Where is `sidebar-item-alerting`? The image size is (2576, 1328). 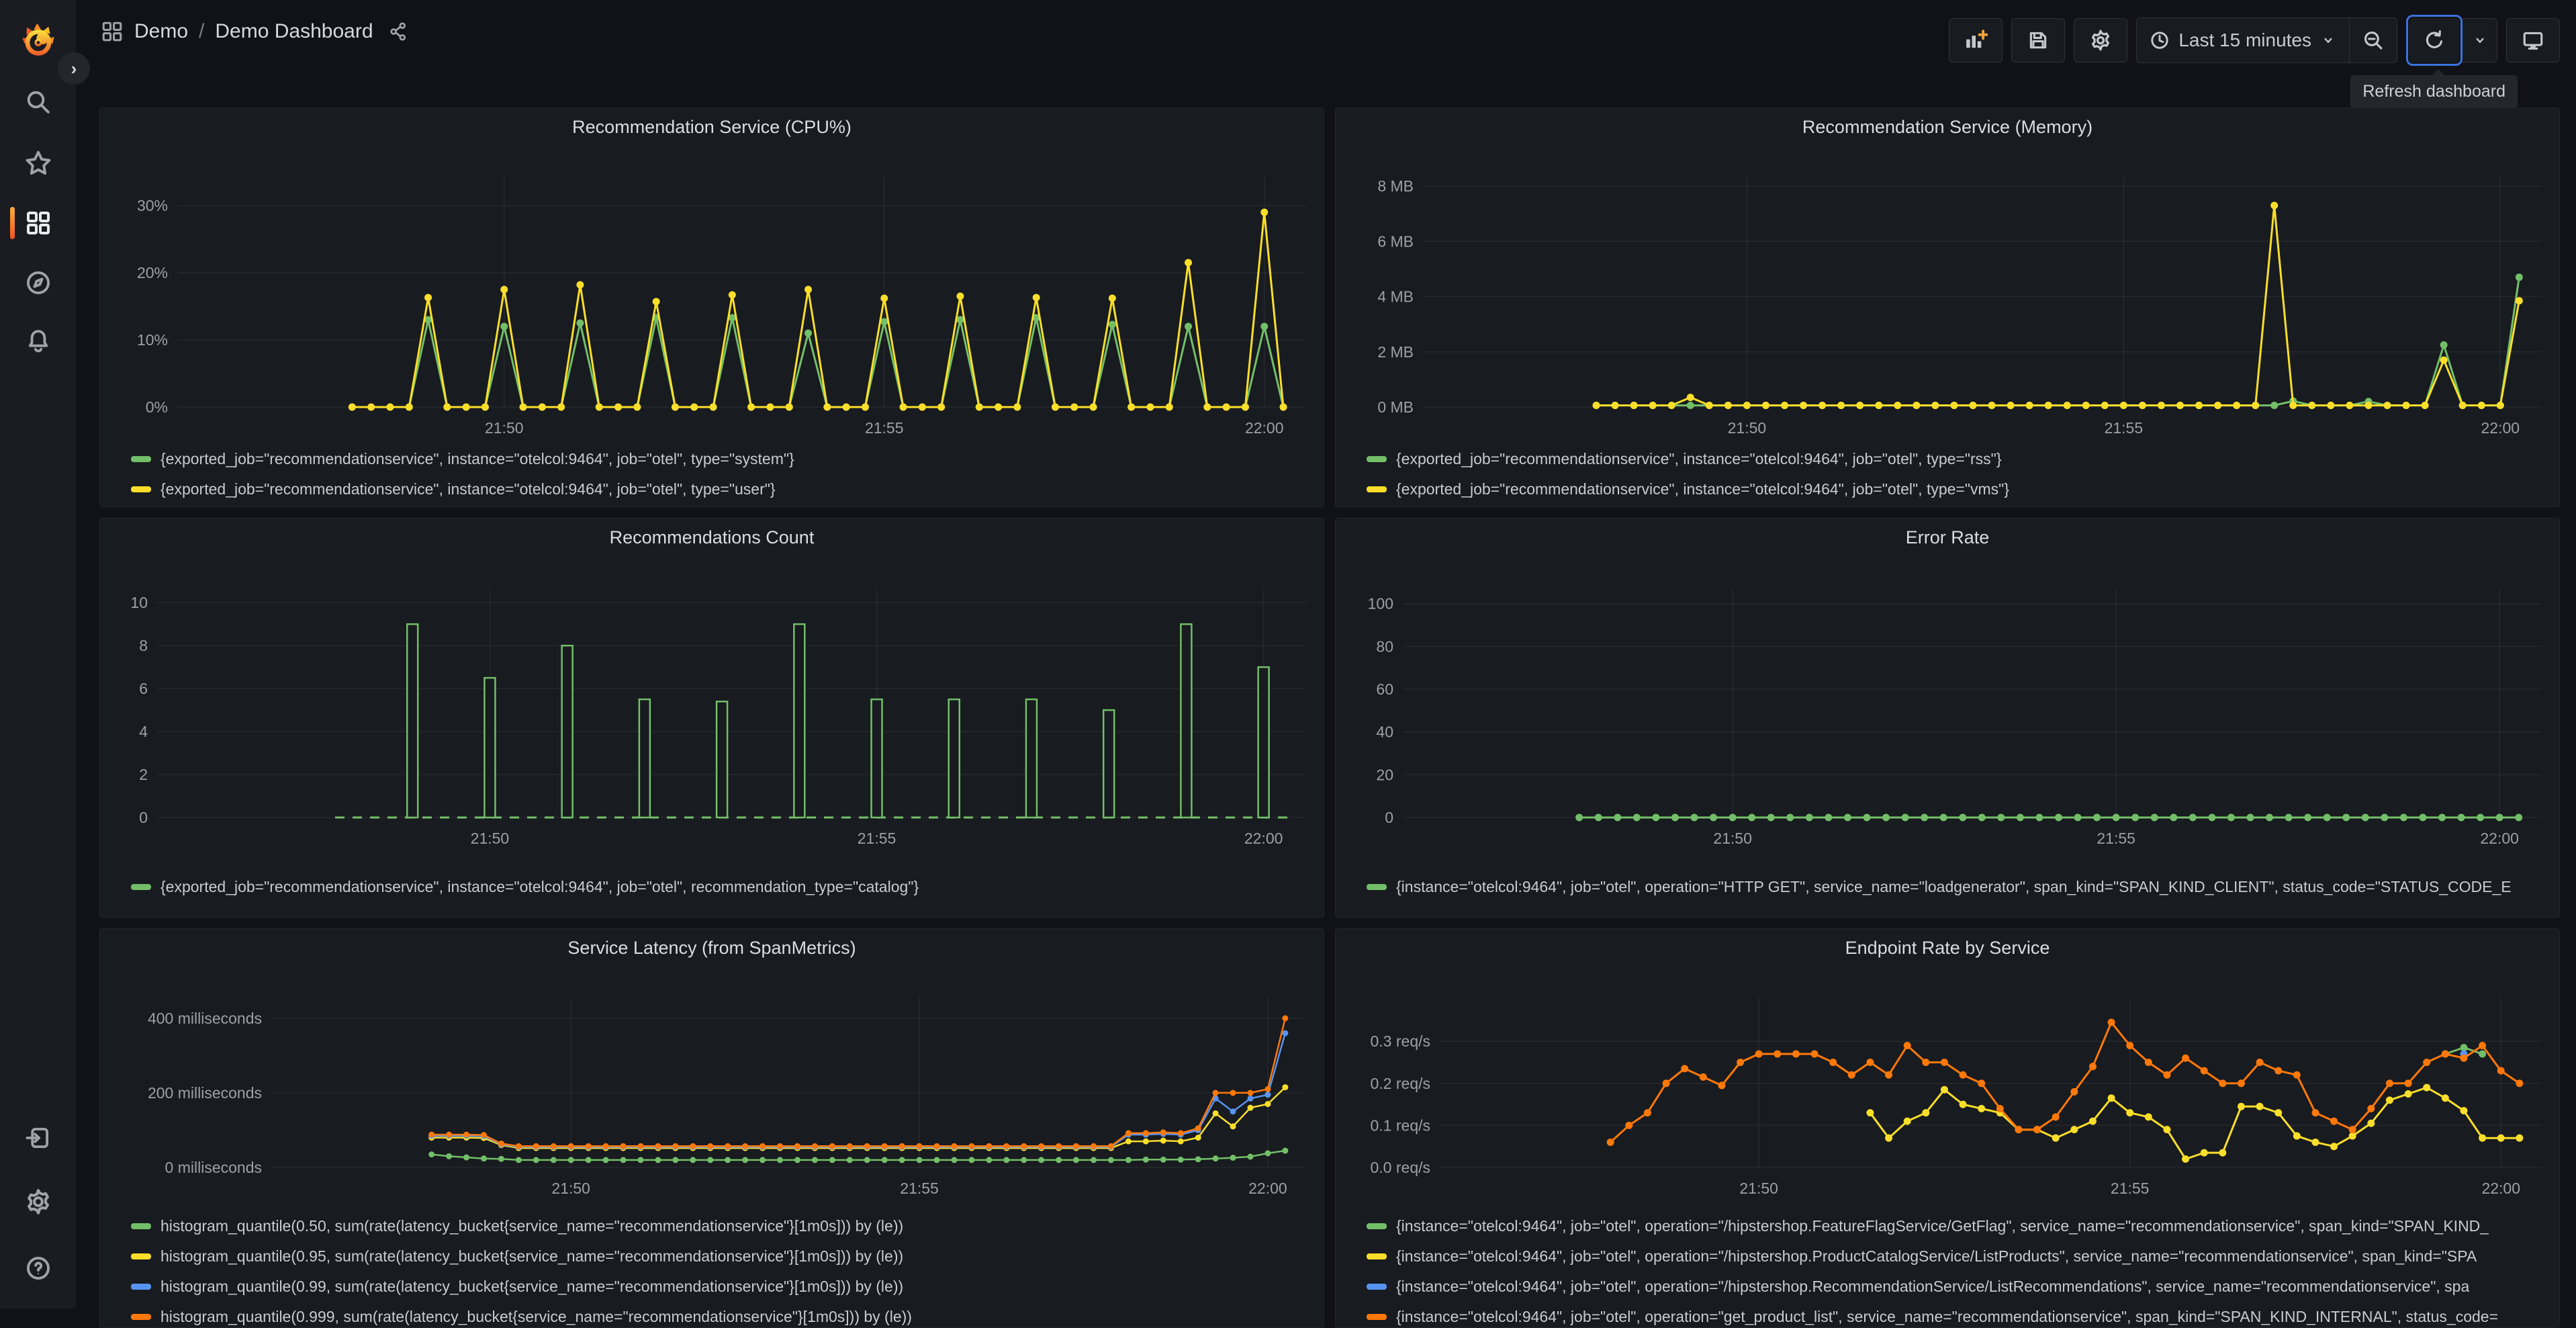 sidebar-item-alerting is located at coordinates (38, 341).